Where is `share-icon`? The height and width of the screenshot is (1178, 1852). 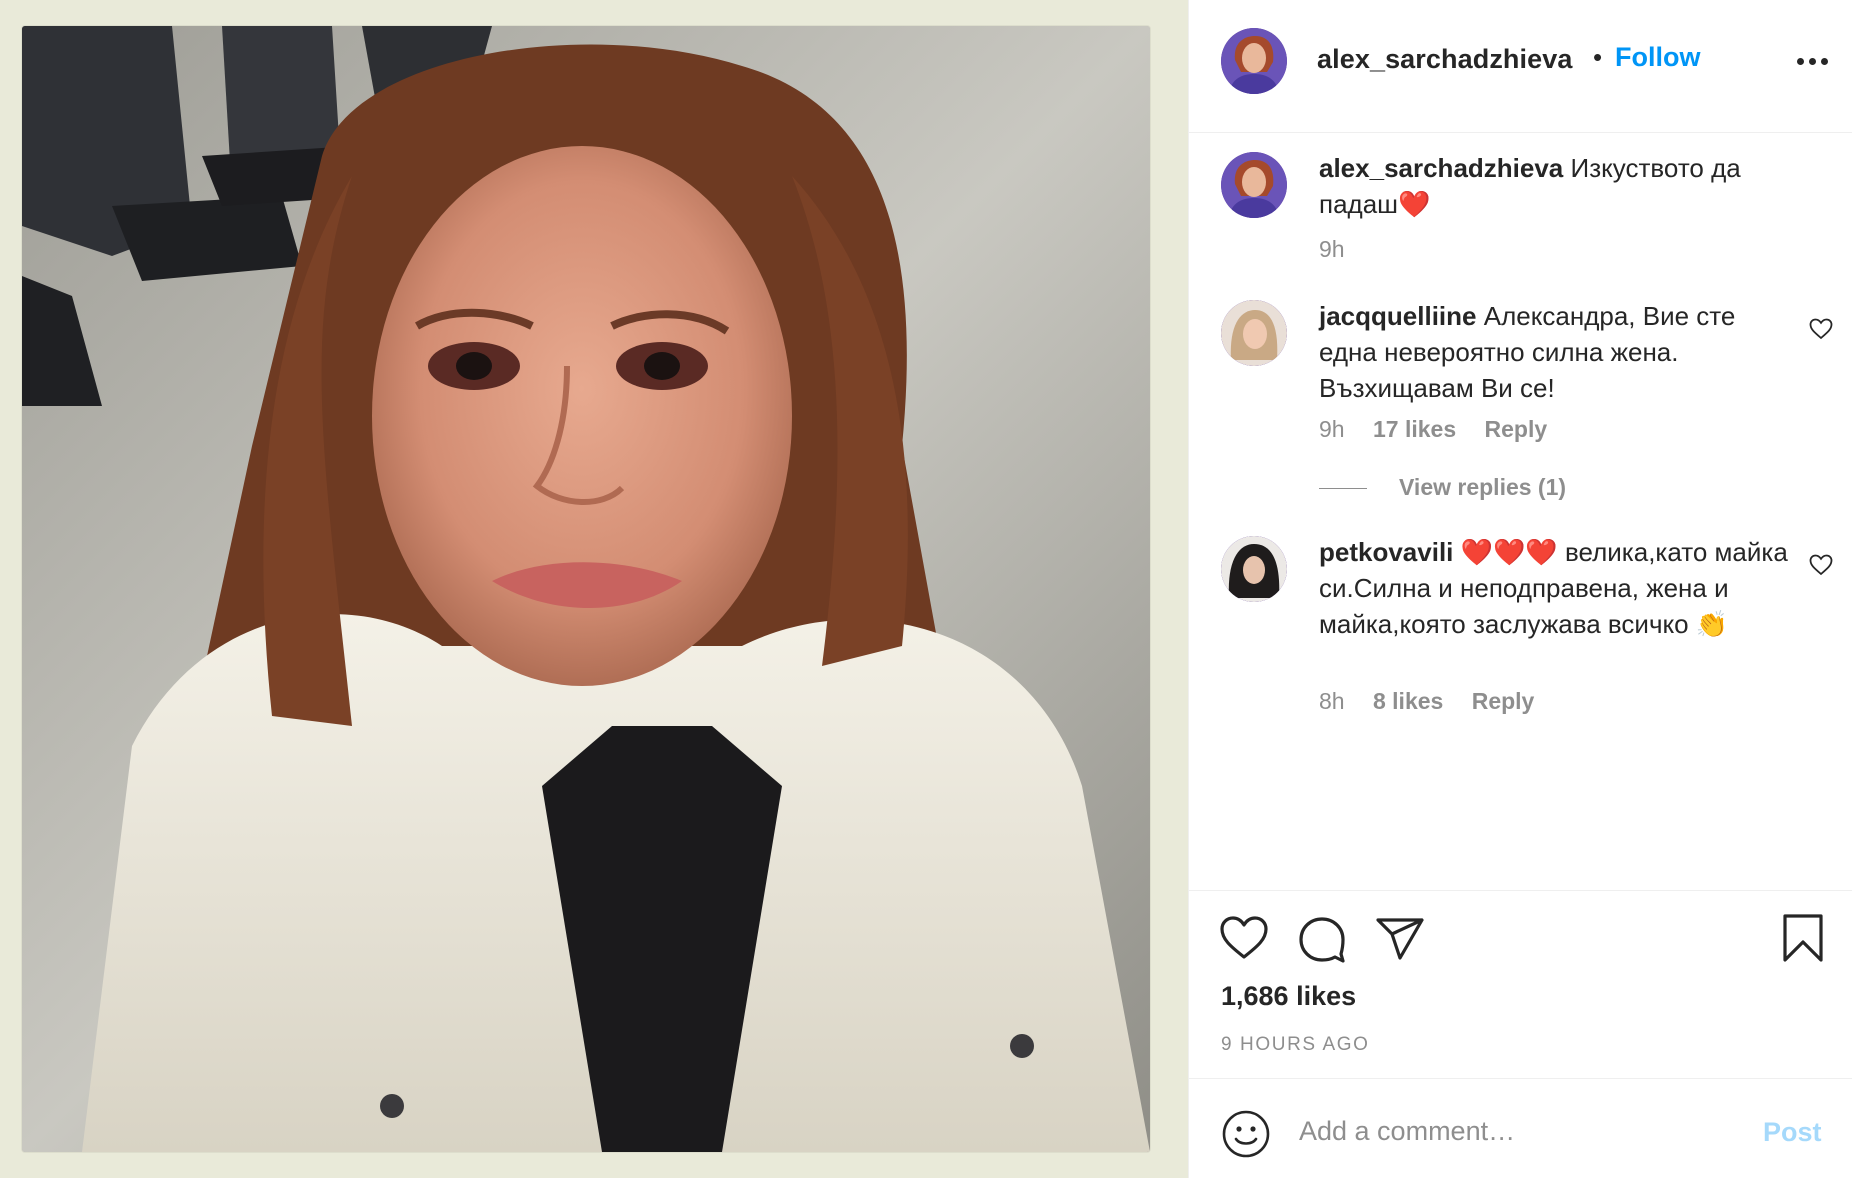
share-icon is located at coordinates (1400, 939).